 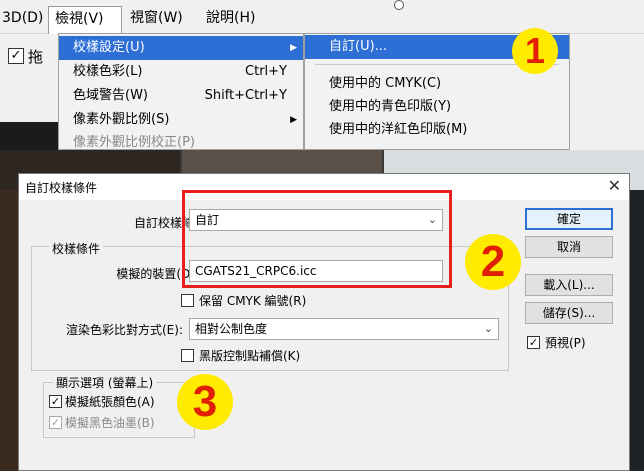 What do you see at coordinates (245, 95) in the screenshot?
I see `menu-item-shortcut: Shift+Ctrl+Y` at bounding box center [245, 95].